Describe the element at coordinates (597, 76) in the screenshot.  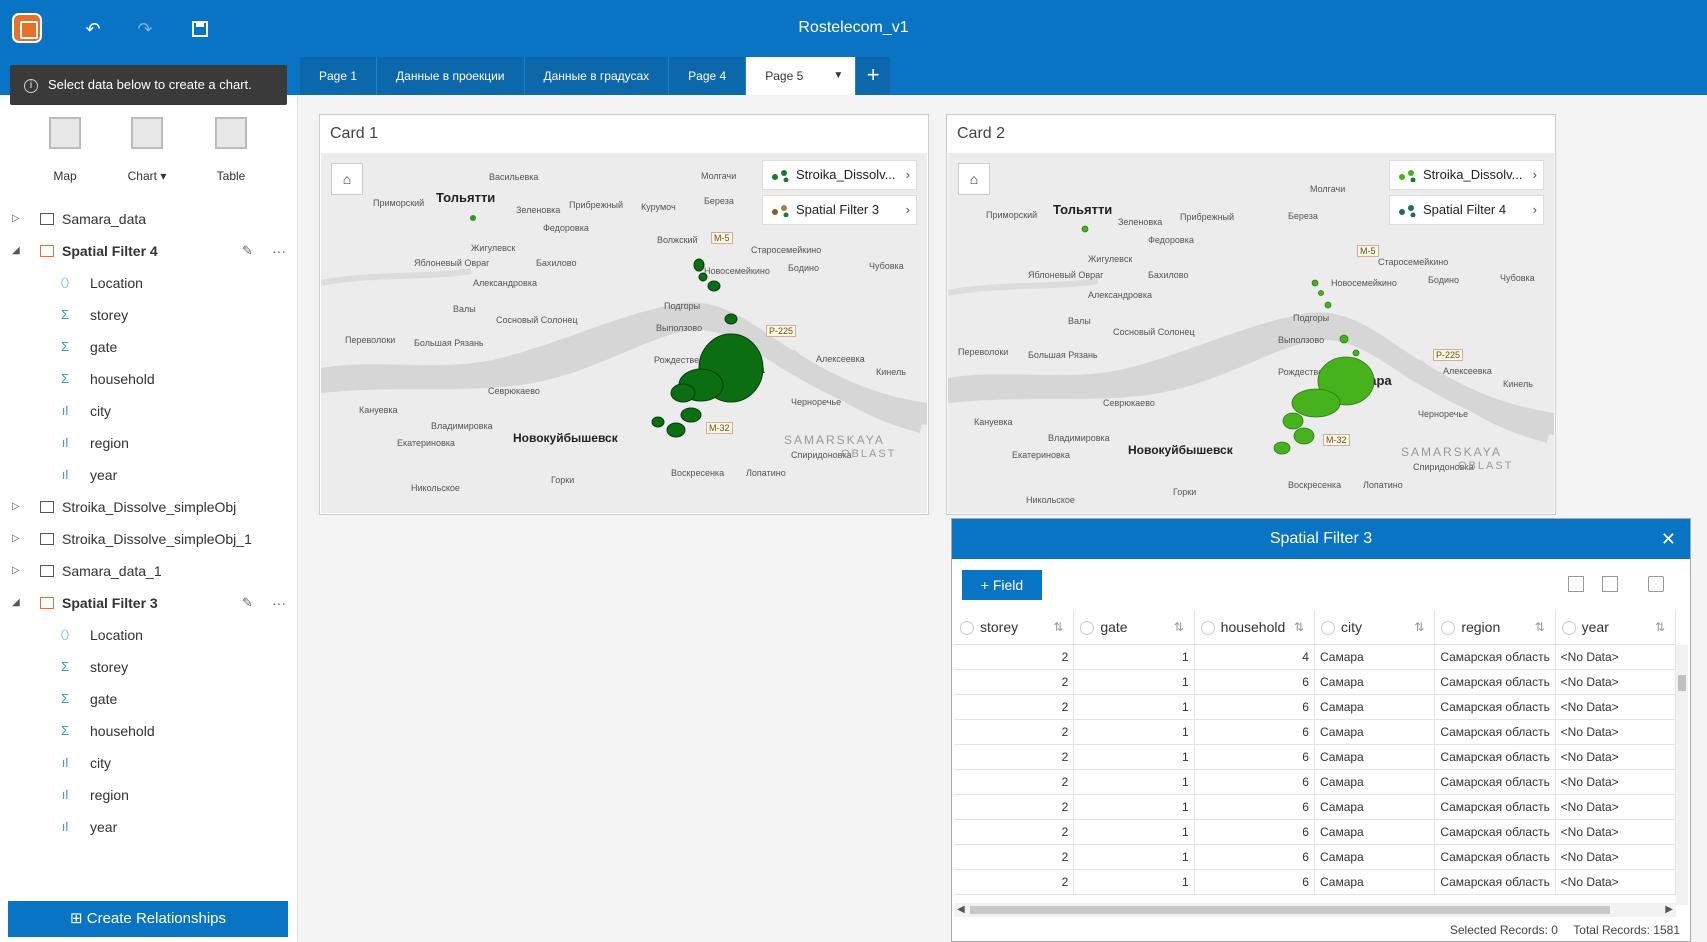
I see `tab-data-degrees: Данные в градусах` at that location.